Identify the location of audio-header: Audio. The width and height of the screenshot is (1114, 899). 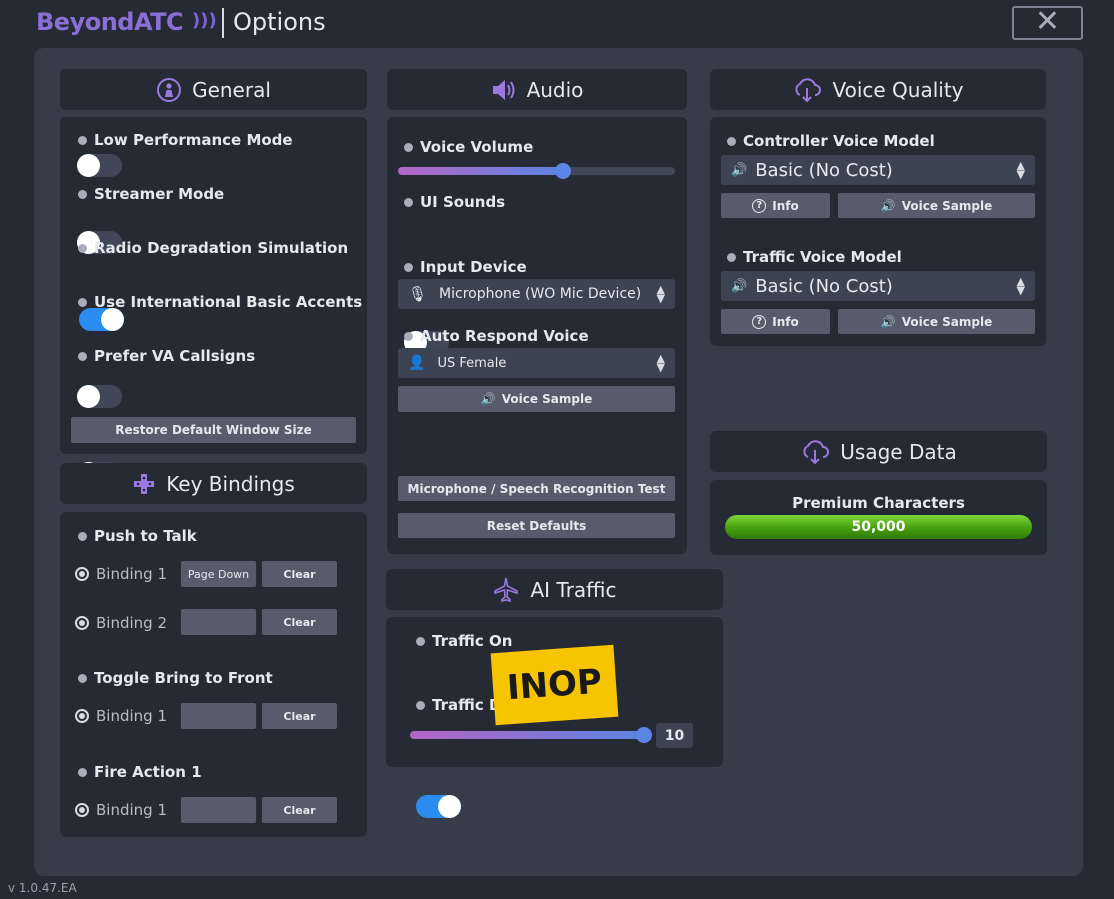
(537, 89).